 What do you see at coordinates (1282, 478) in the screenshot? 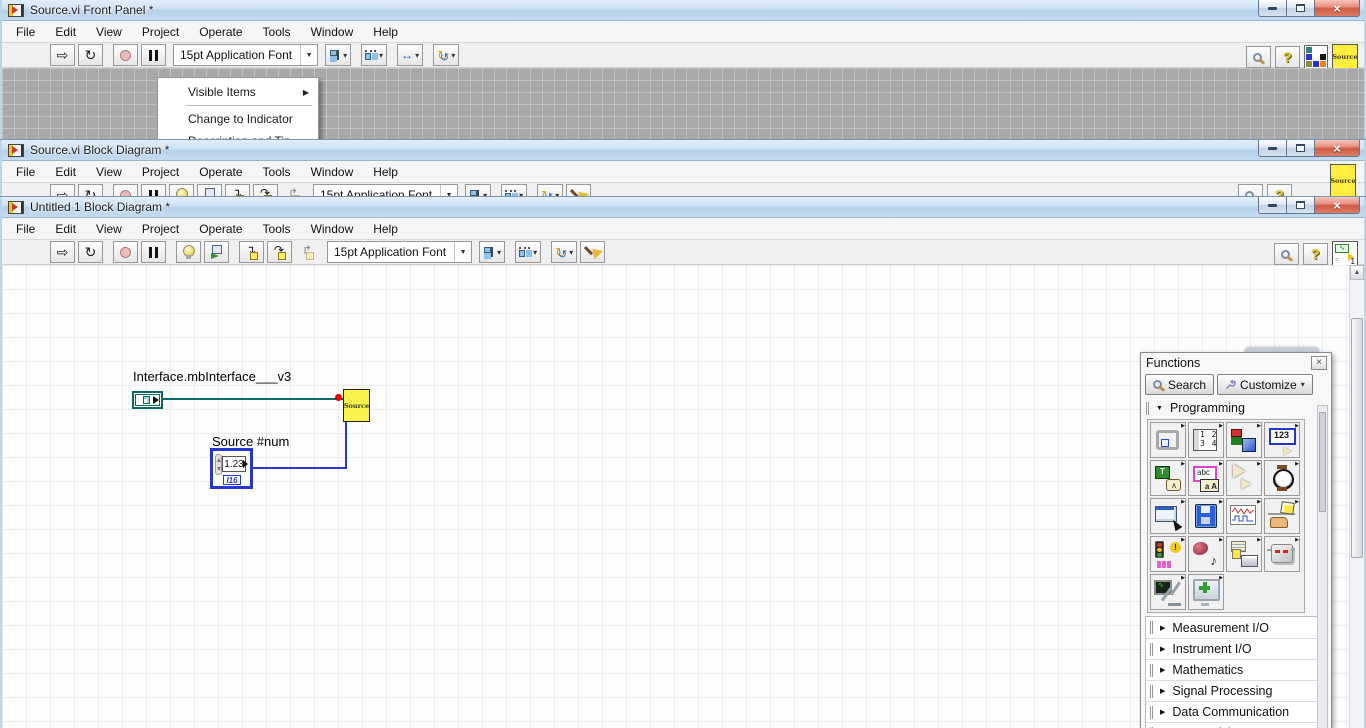
I see `palette-item-timing` at bounding box center [1282, 478].